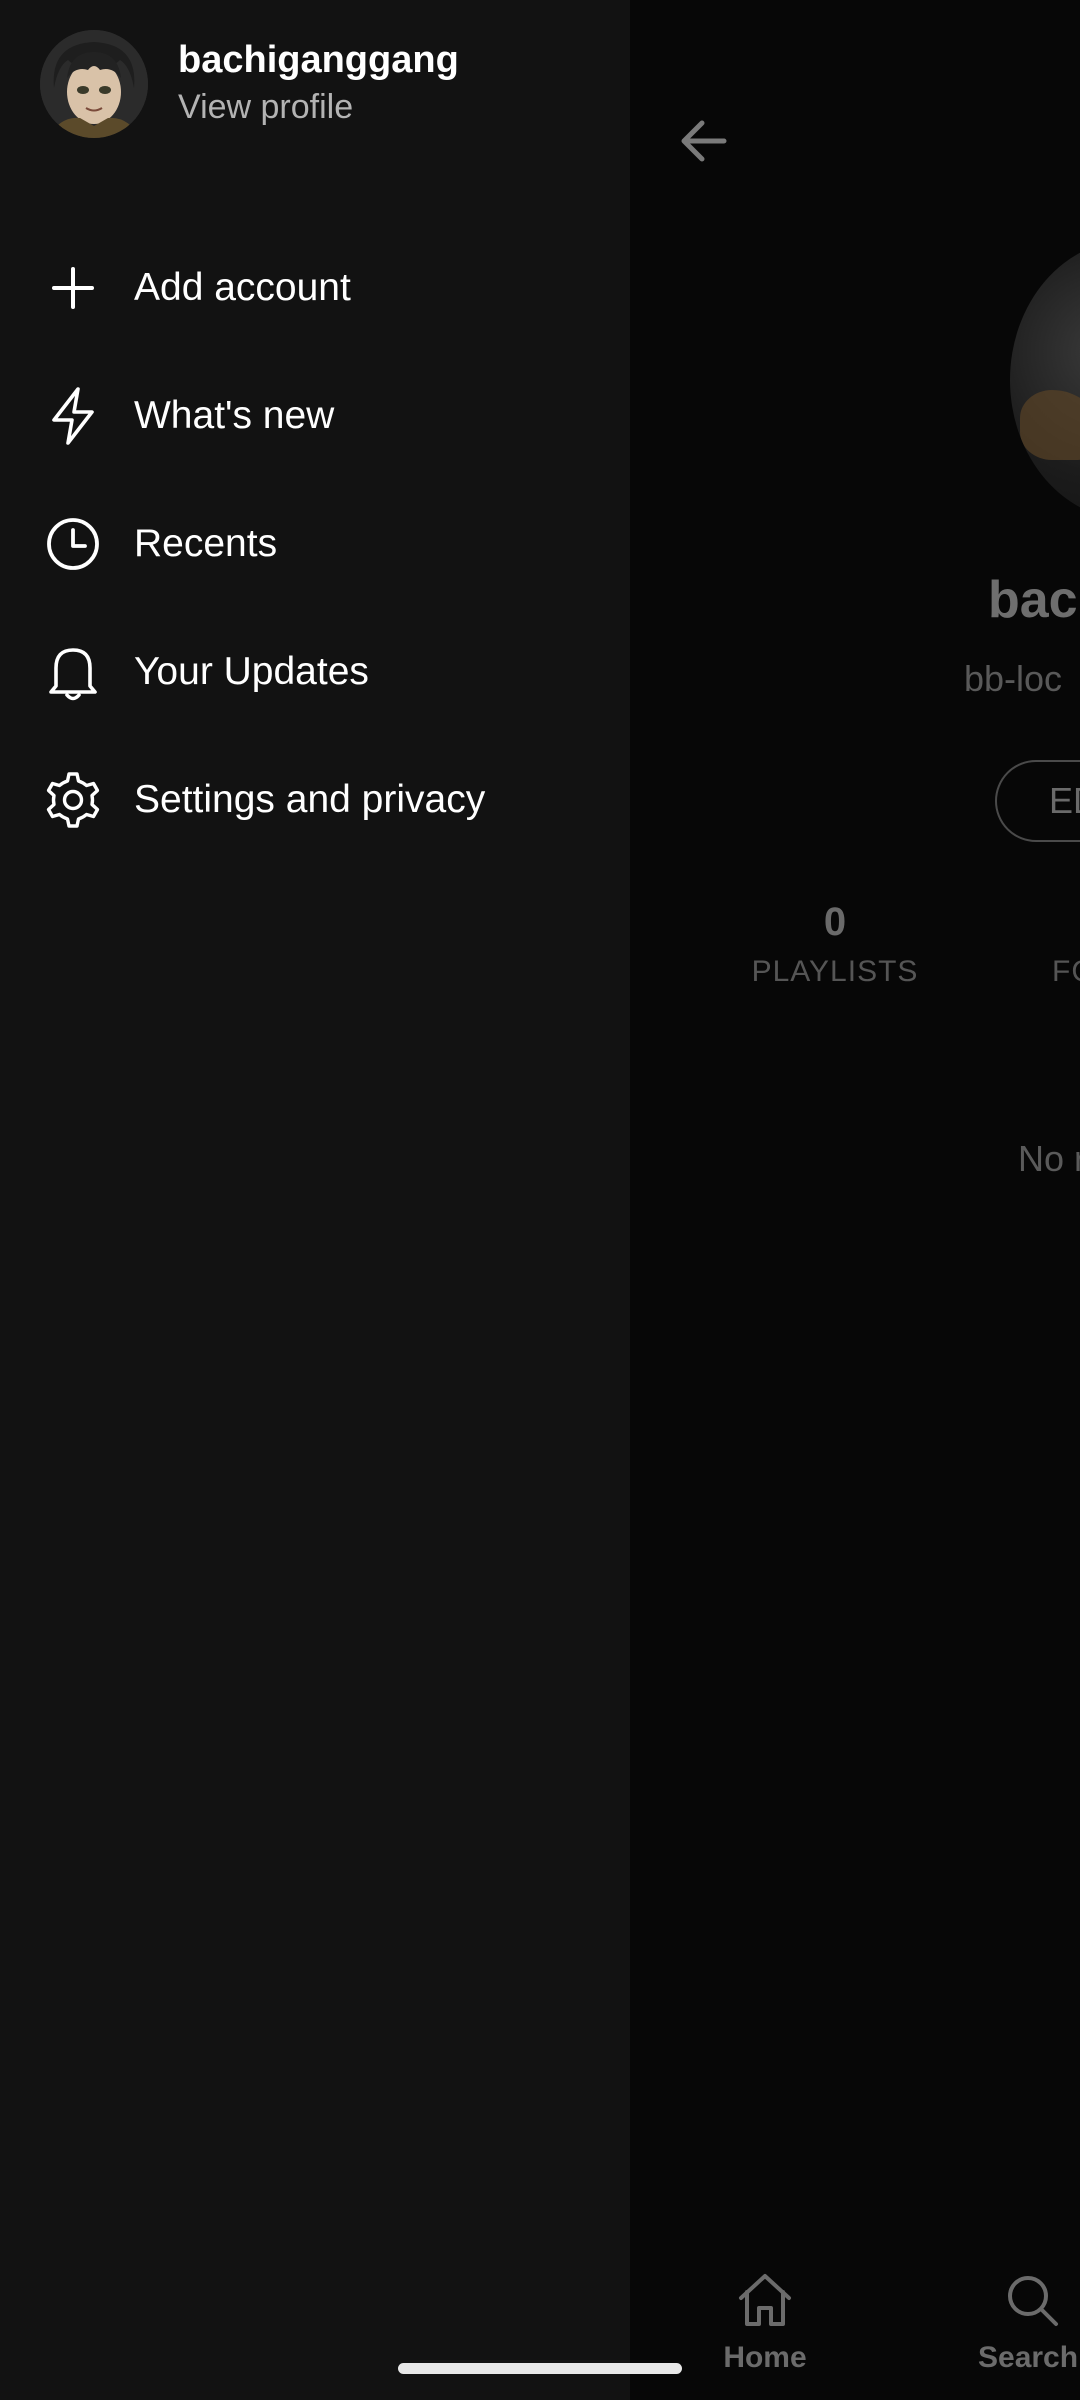 Image resolution: width=1080 pixels, height=2400 pixels. I want to click on followers-label: FC, so click(1066, 971).